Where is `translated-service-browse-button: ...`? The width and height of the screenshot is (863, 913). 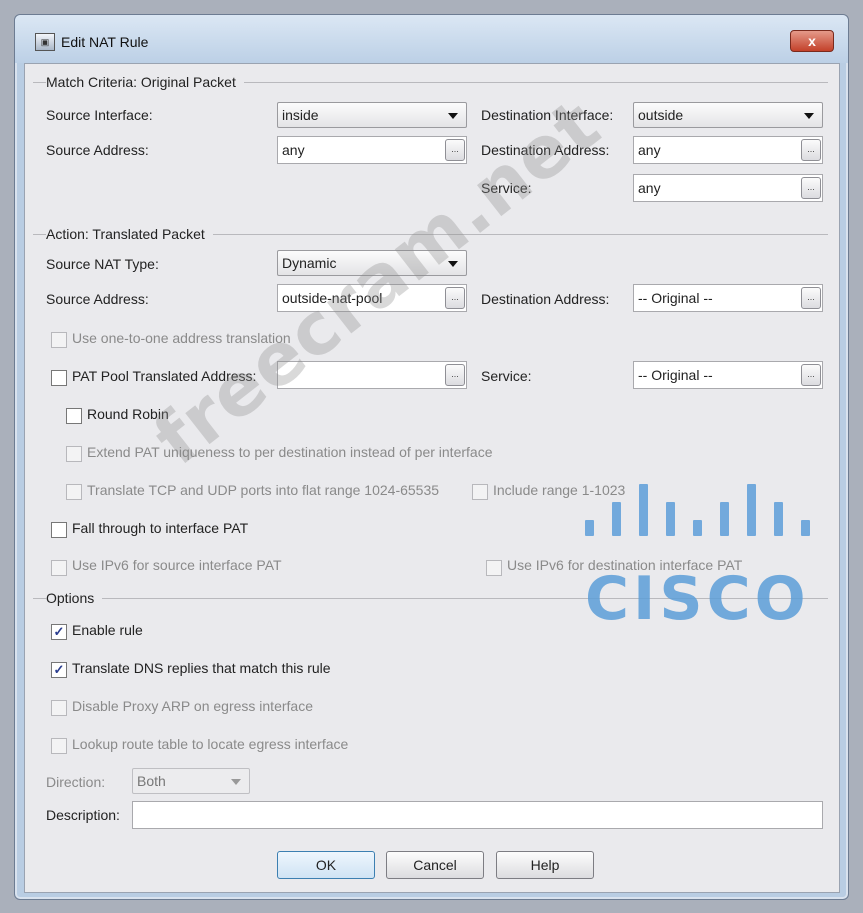
translated-service-browse-button: ... is located at coordinates (811, 375).